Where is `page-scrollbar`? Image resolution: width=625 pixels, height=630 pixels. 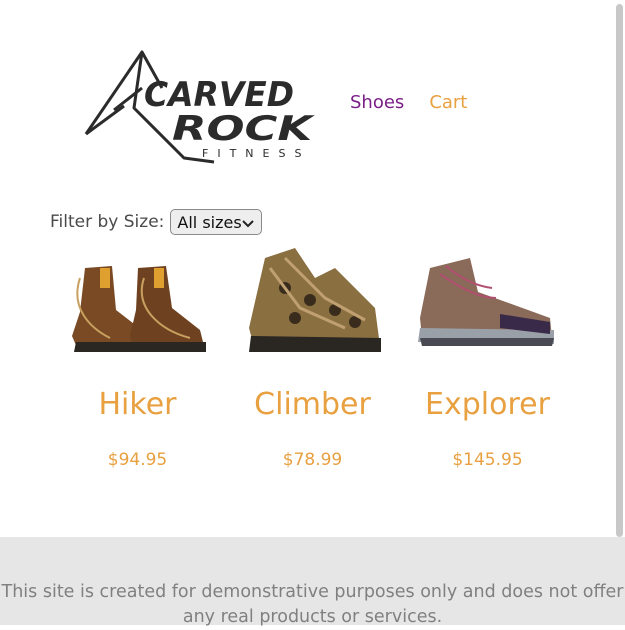
page-scrollbar is located at coordinates (619, 270).